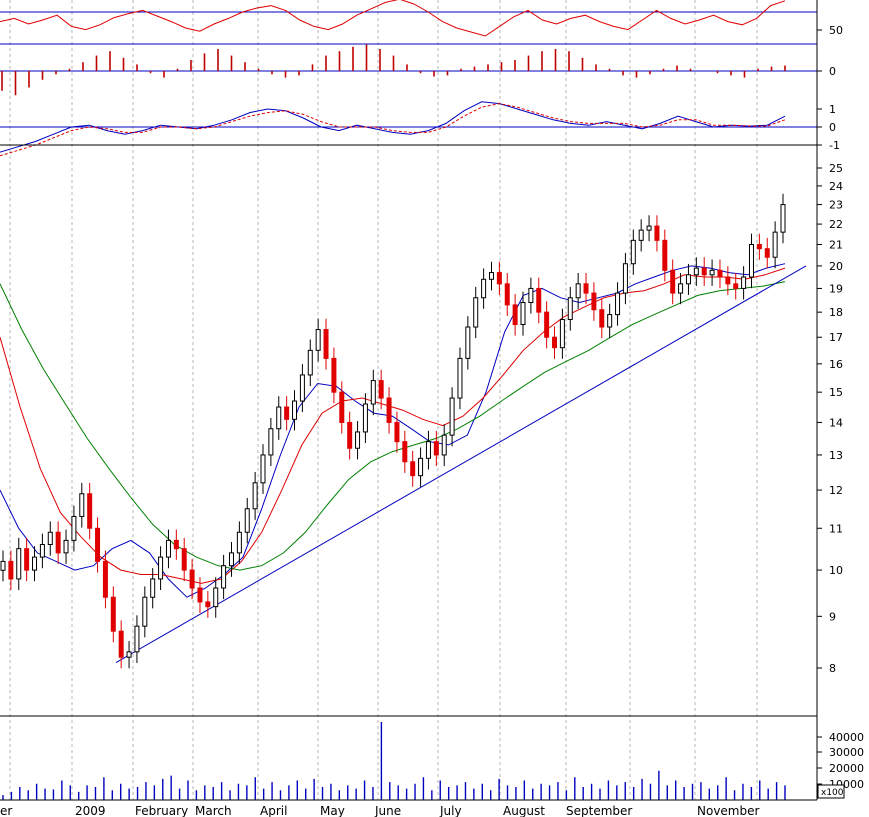 The height and width of the screenshot is (817, 869). What do you see at coordinates (273, 810) in the screenshot?
I see `x-tick-label: April` at bounding box center [273, 810].